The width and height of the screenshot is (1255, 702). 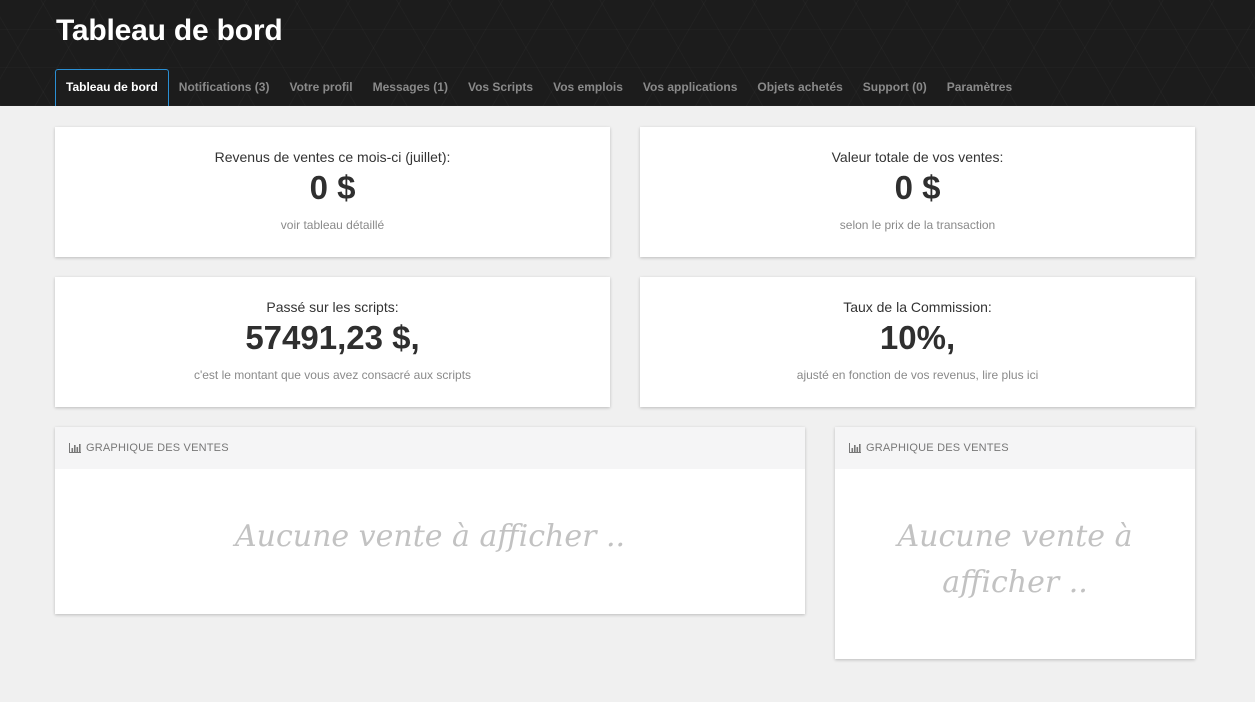 I want to click on commission-label: Taux de la Commission:, so click(x=917, y=307).